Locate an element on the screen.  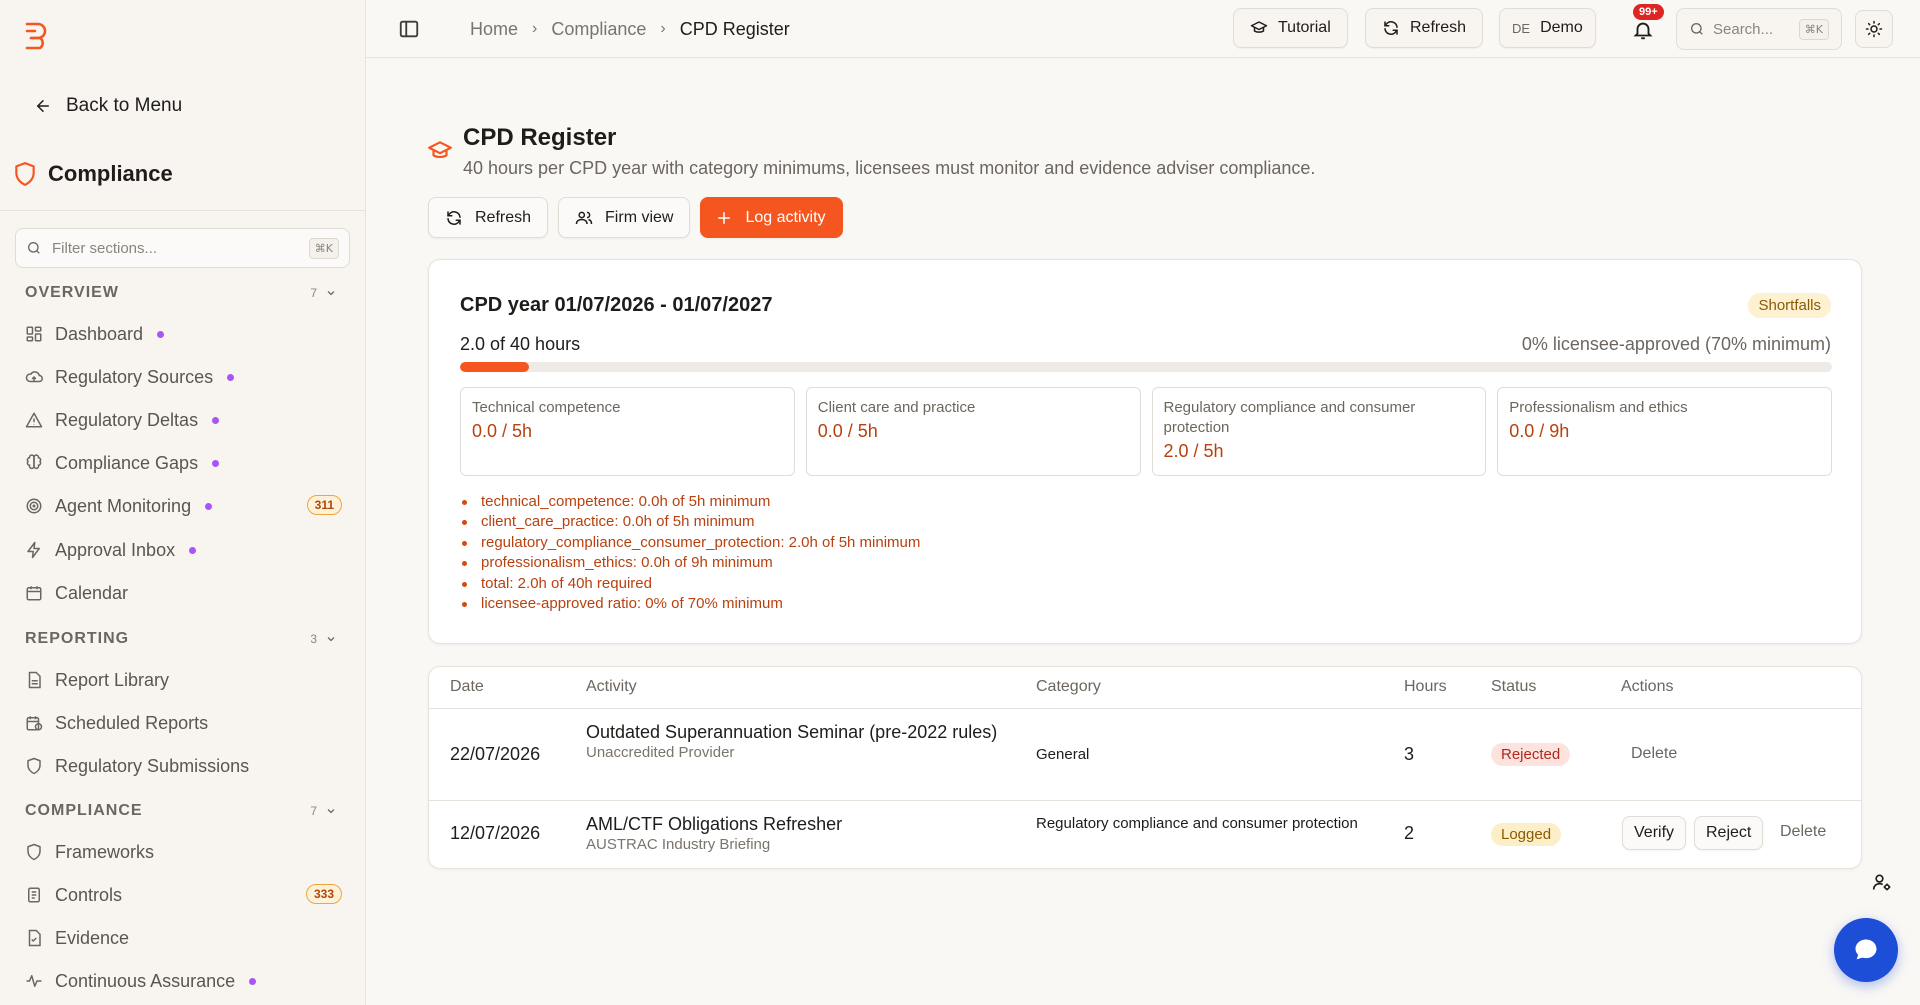
breadcrumb-compliance: Compliance is located at coordinates (598, 29).